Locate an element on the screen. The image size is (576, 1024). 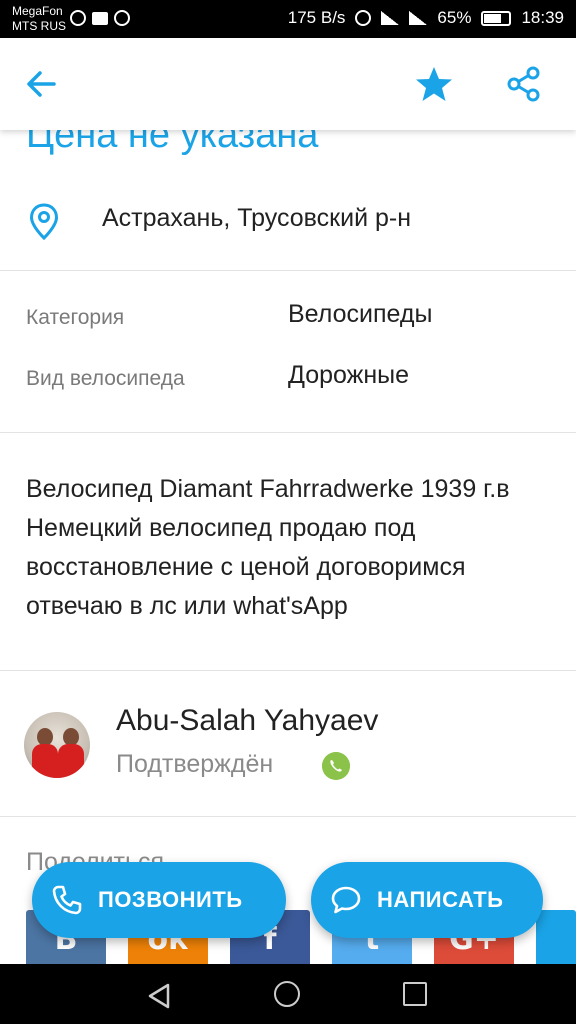
battery-percent: 65% is located at coordinates (454, 17).